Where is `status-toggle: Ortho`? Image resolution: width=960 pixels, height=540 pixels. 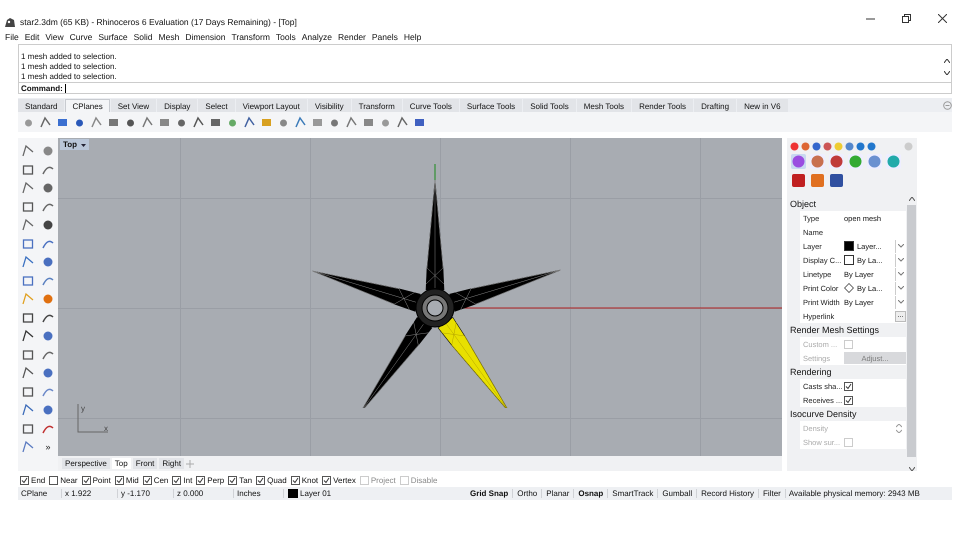 status-toggle: Ortho is located at coordinates (527, 493).